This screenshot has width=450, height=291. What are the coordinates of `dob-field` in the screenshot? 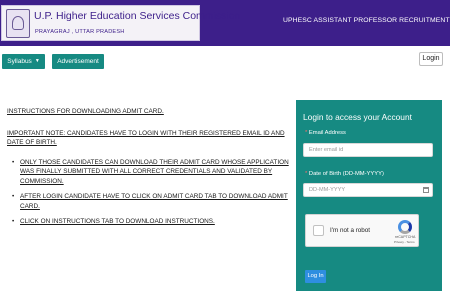 It's located at (368, 190).